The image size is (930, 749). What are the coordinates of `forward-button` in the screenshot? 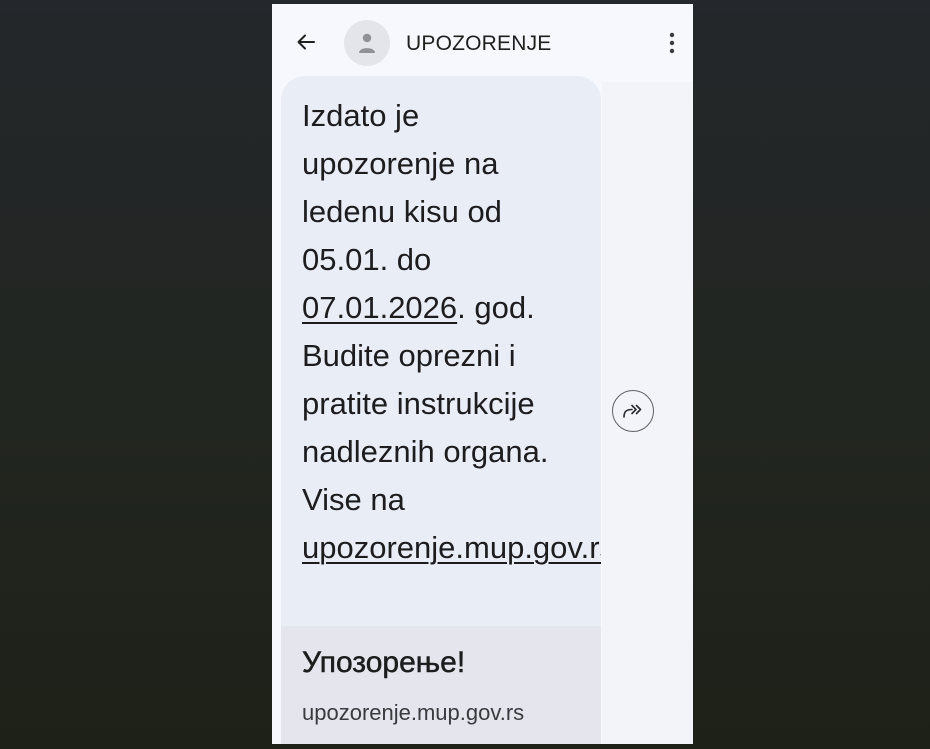 It's located at (633, 411).